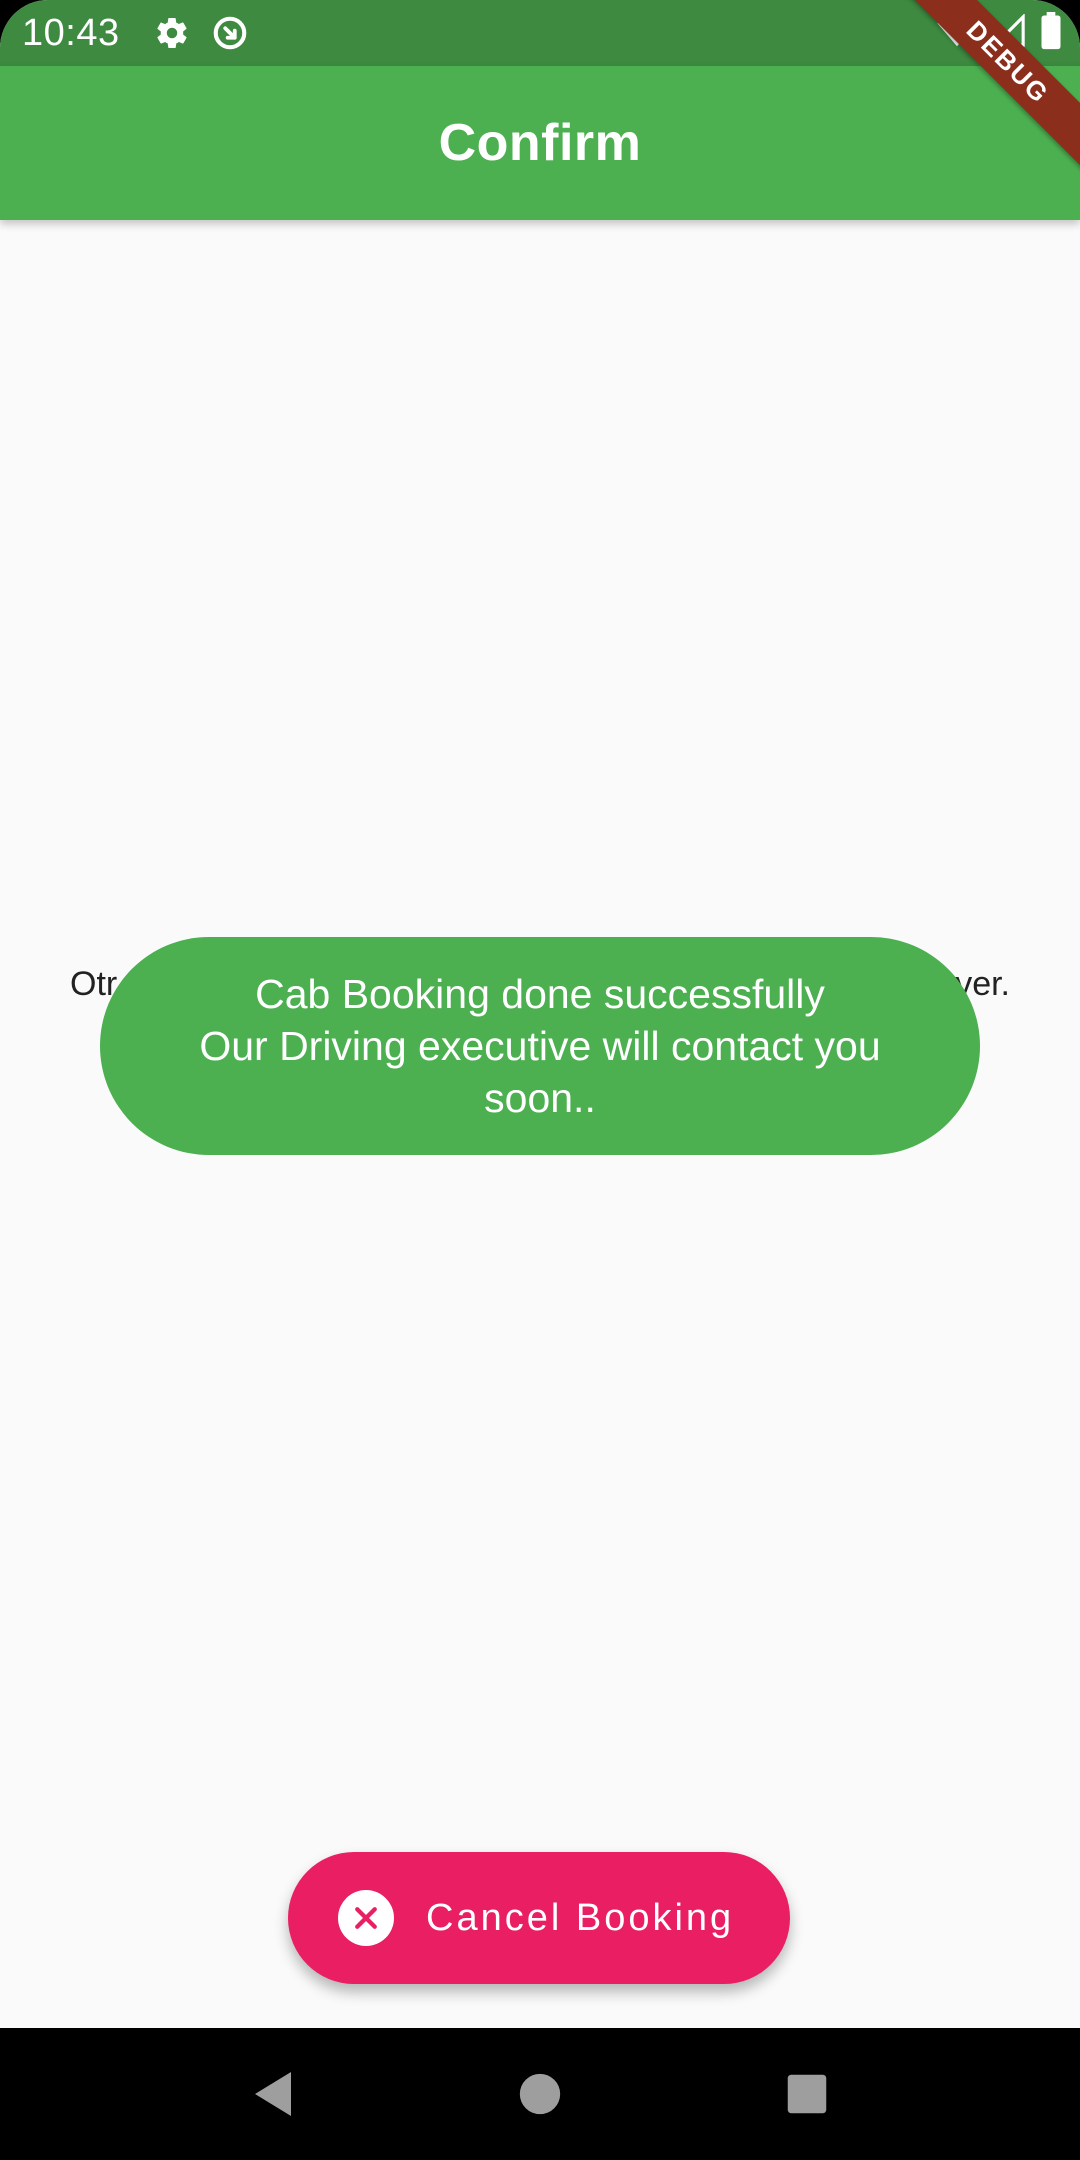 This screenshot has height=2160, width=1080. Describe the element at coordinates (540, 994) in the screenshot. I see `toast-line-1: Cab Booking done successfully` at that location.